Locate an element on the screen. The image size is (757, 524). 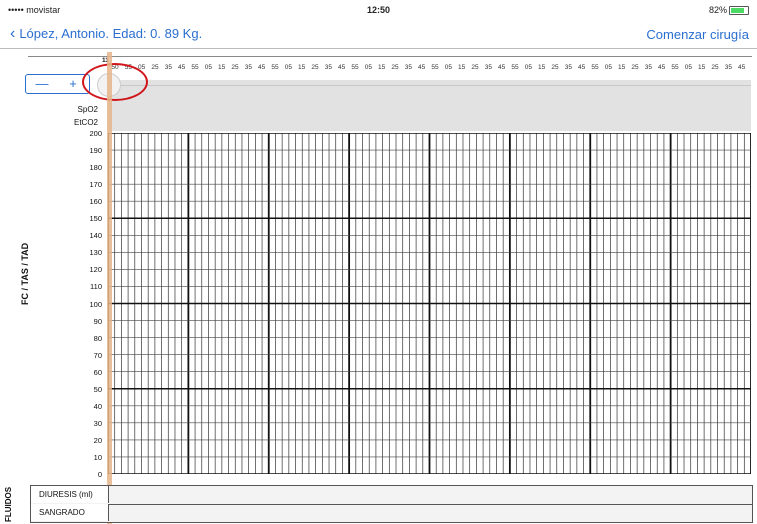
y-tick-label: 20 is located at coordinates (97, 440).